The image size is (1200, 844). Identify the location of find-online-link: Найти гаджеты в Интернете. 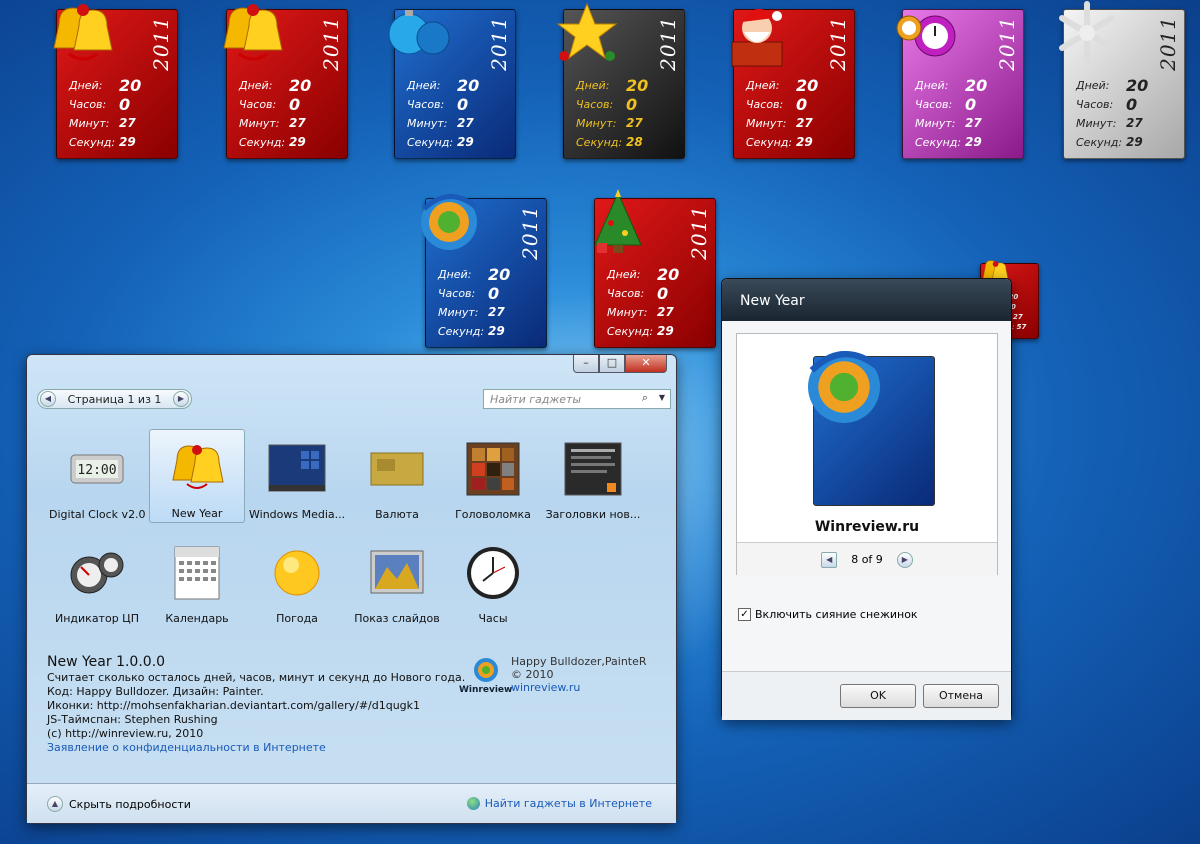
(559, 803).